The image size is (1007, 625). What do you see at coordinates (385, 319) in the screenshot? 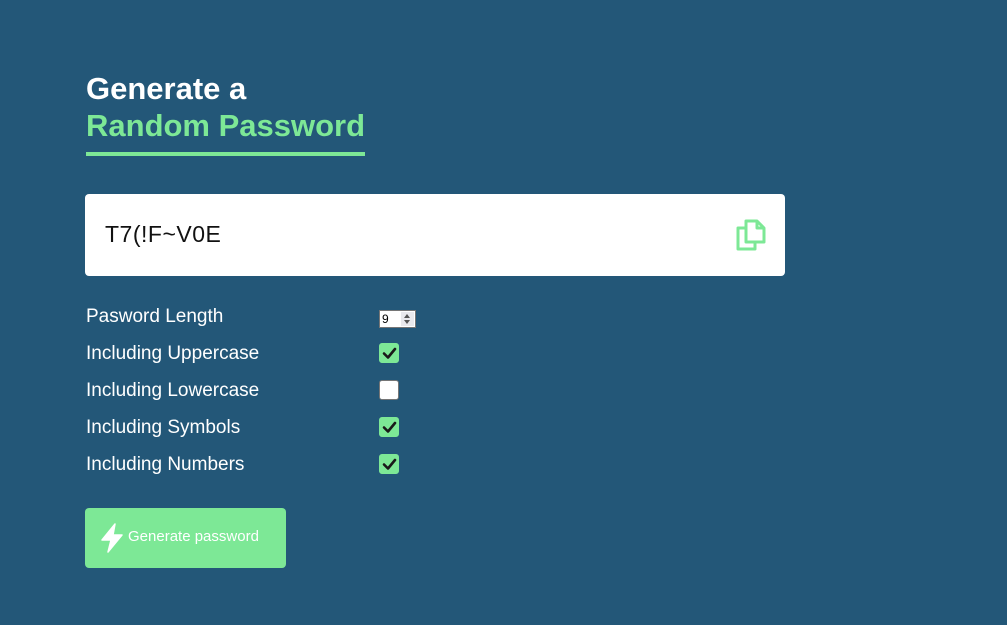
I see `length-value: 9` at bounding box center [385, 319].